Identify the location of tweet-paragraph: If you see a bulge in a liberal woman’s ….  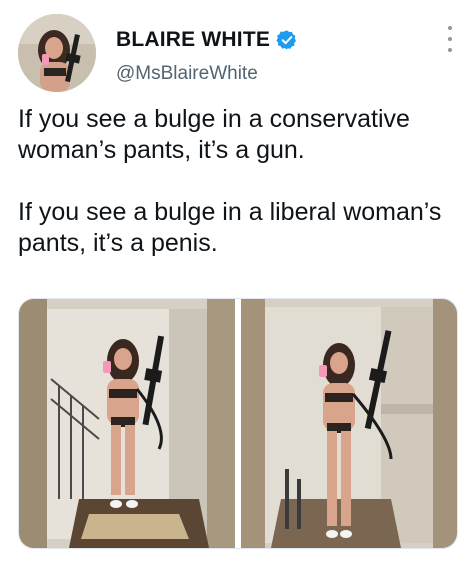
(230, 227).